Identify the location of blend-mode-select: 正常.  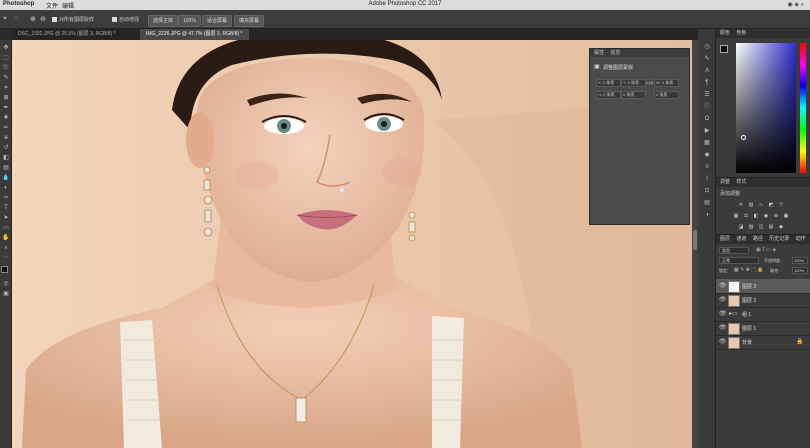
(739, 260).